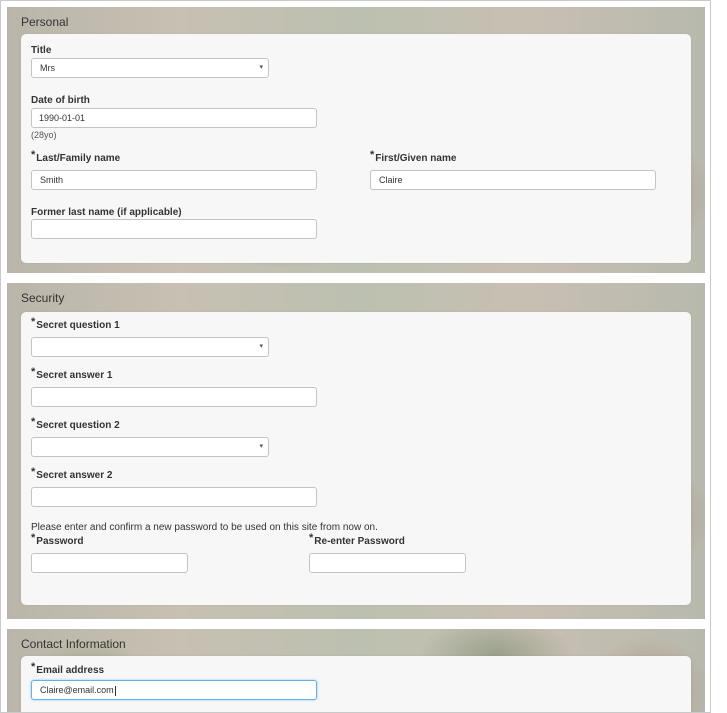 The height and width of the screenshot is (713, 727). I want to click on secret-answer-2-label: *Secret answer 2, so click(72, 473).